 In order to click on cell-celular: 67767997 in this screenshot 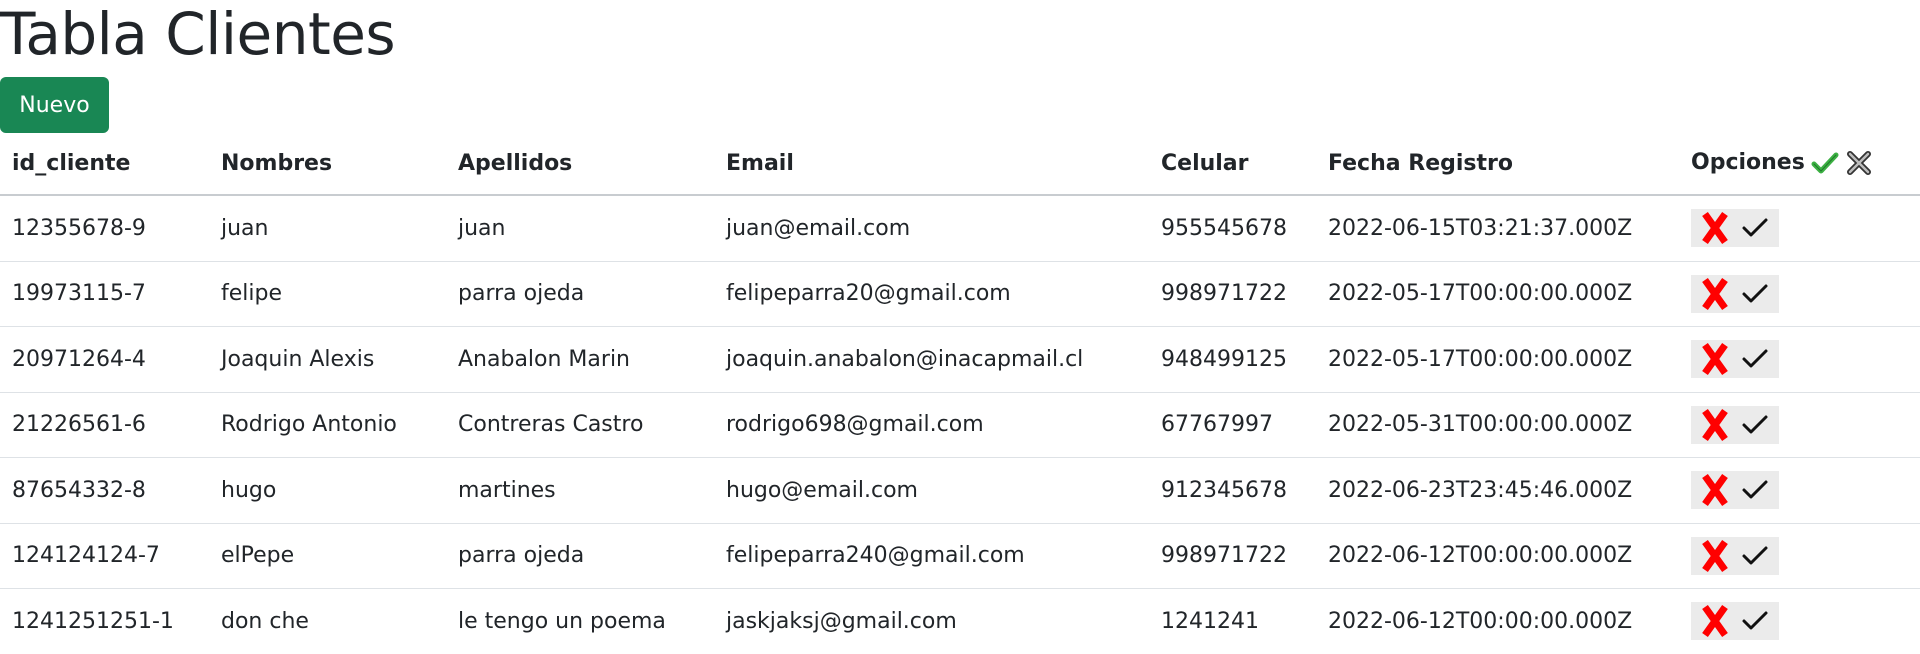, I will do `click(1232, 425)`.